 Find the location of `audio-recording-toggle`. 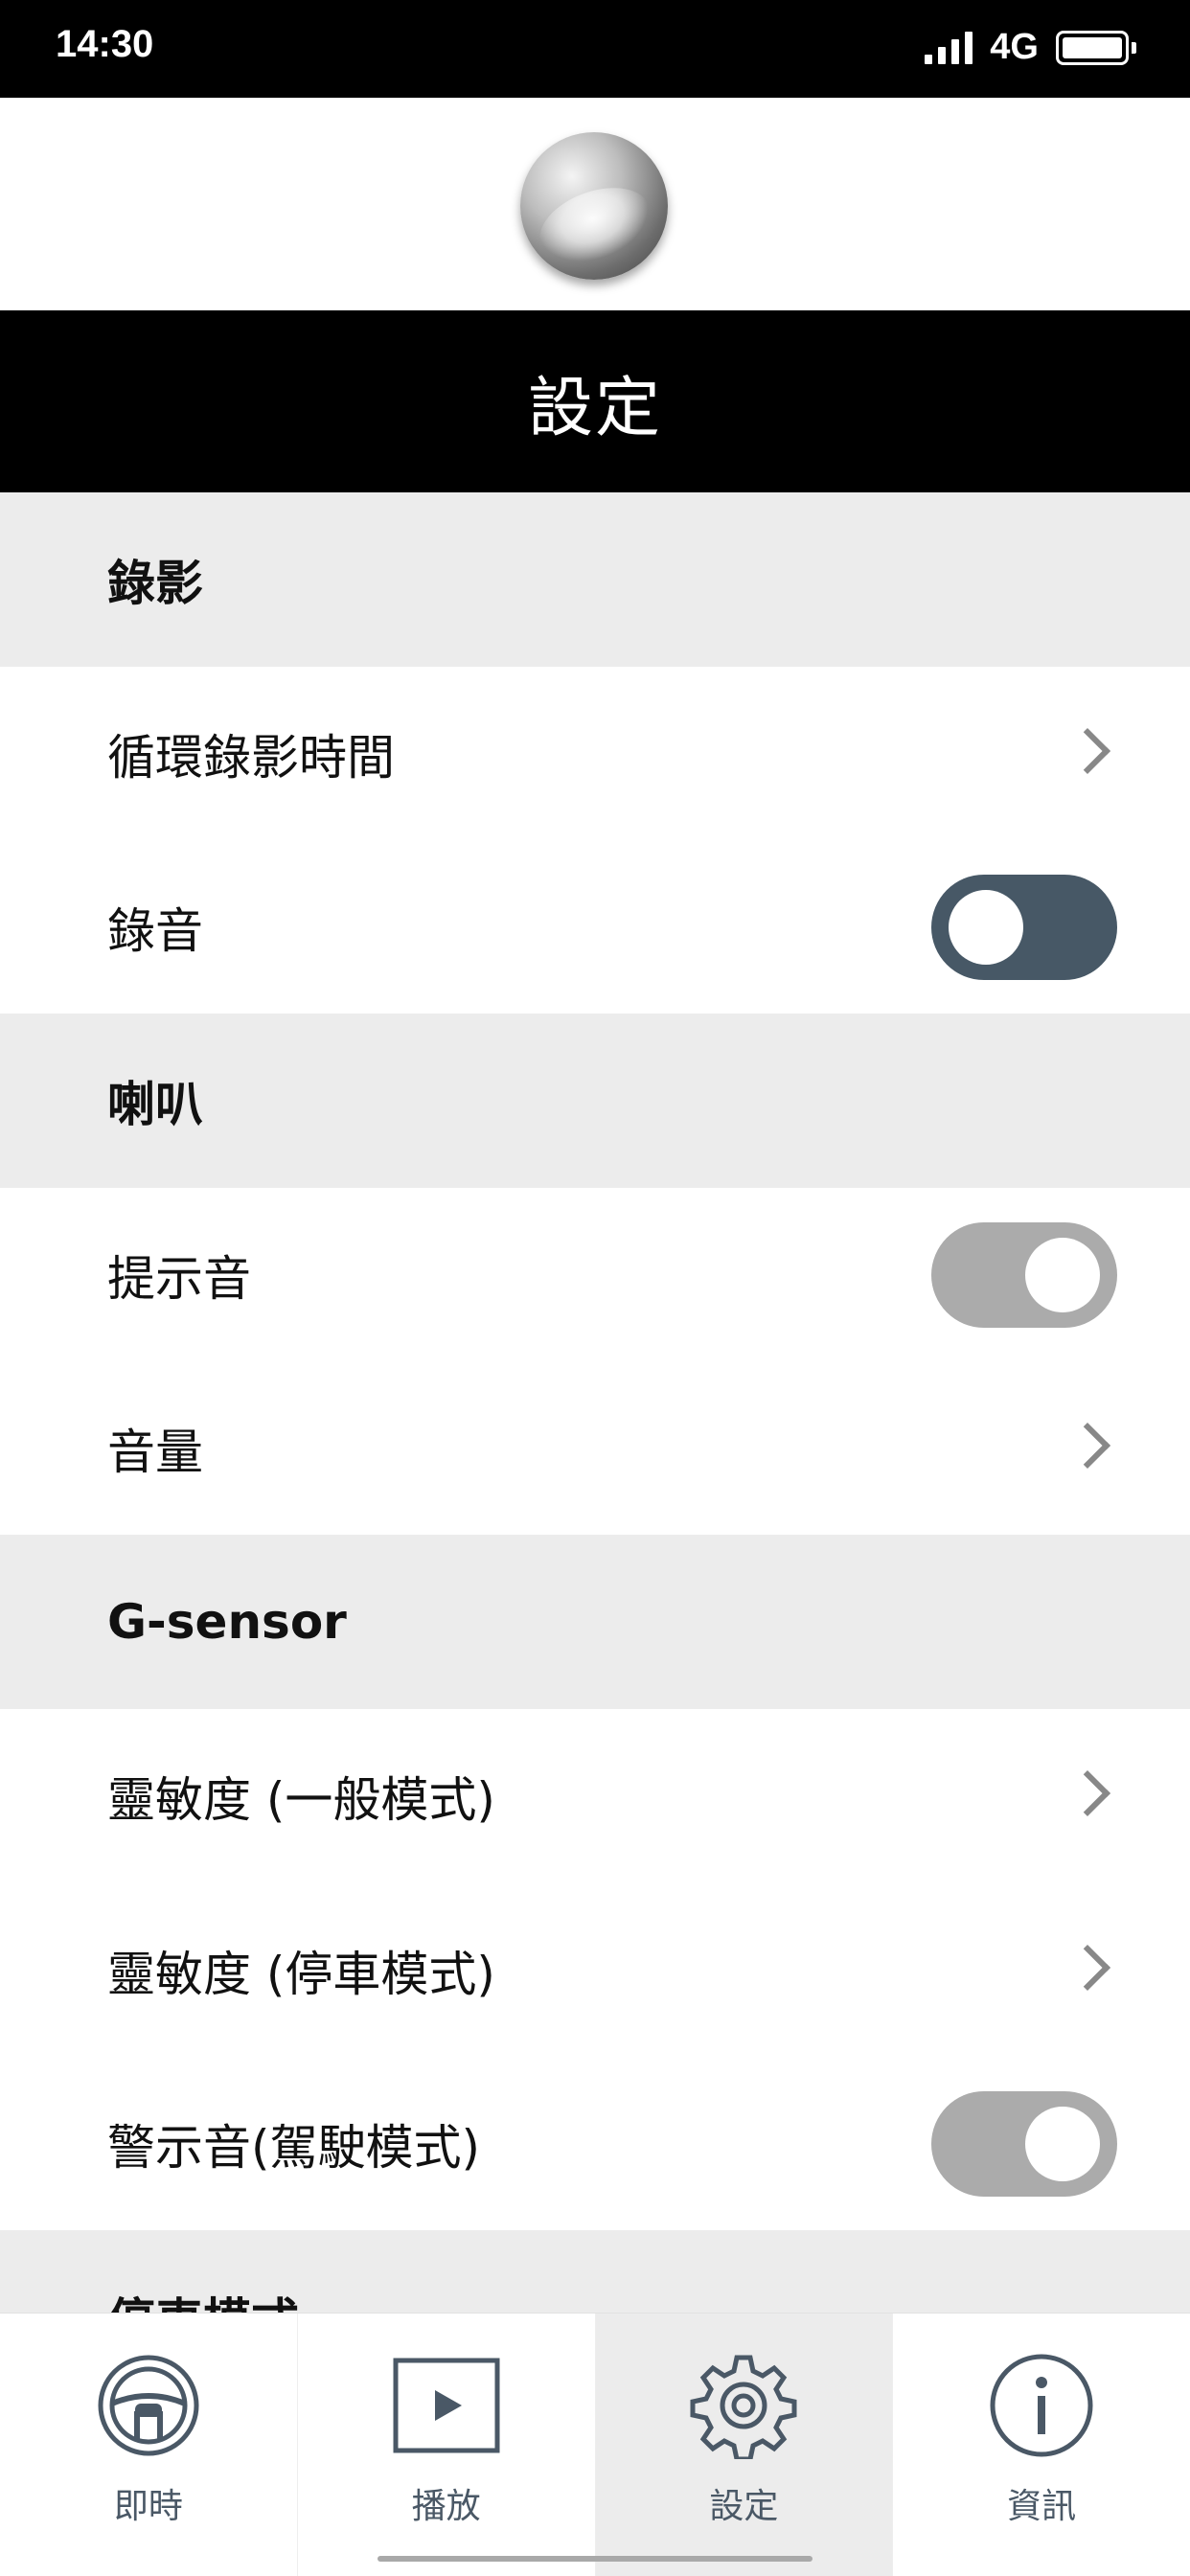

audio-recording-toggle is located at coordinates (1024, 927).